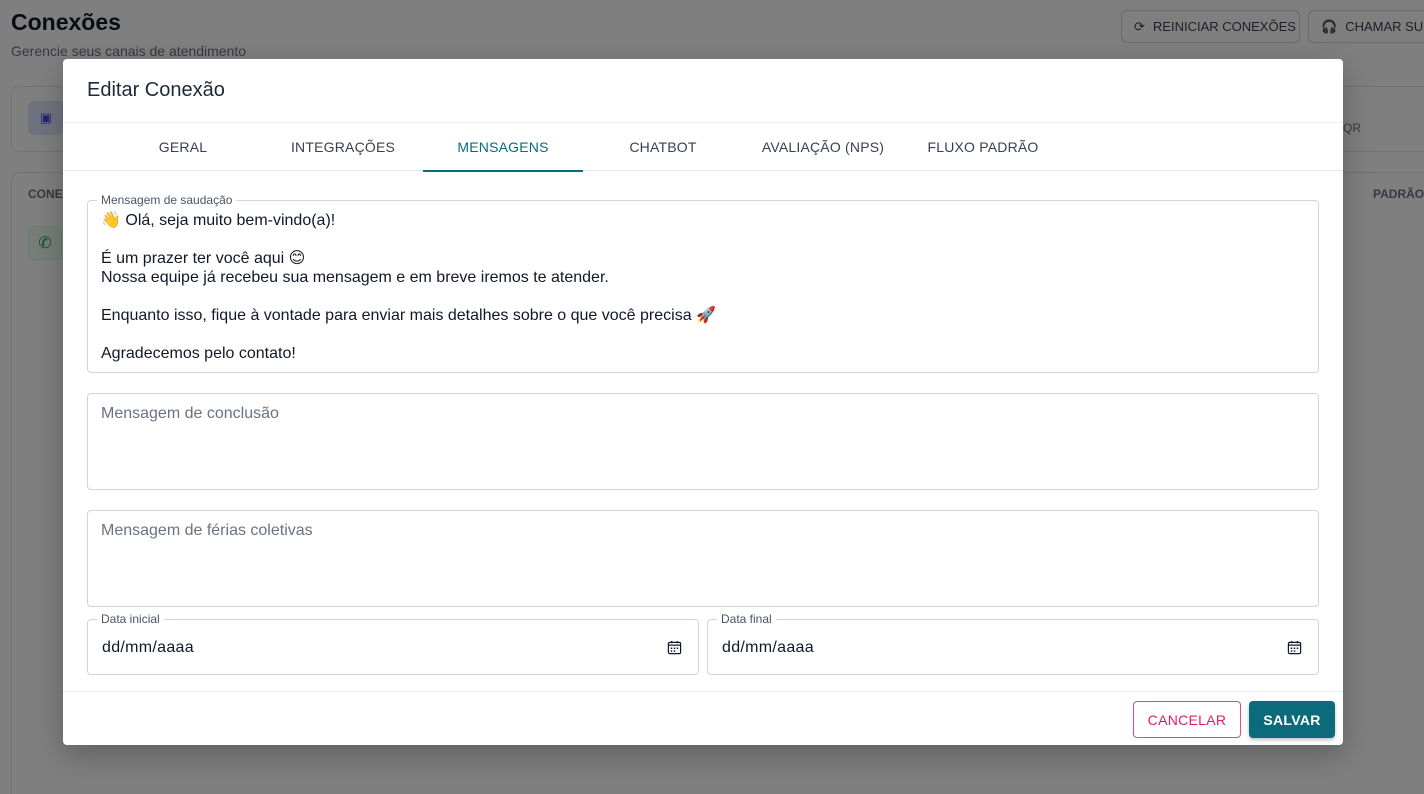  What do you see at coordinates (1187, 719) in the screenshot?
I see `cancel-button: CANCELAR` at bounding box center [1187, 719].